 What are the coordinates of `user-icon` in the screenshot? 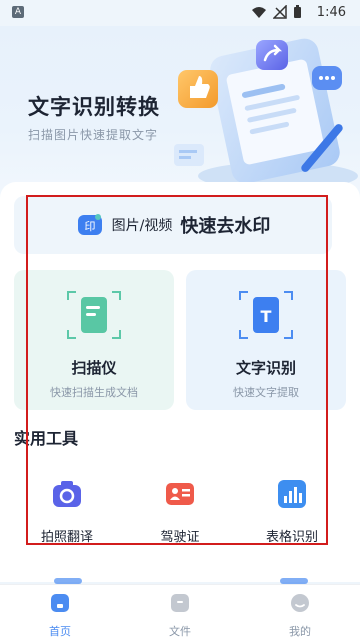 It's located at (300, 603).